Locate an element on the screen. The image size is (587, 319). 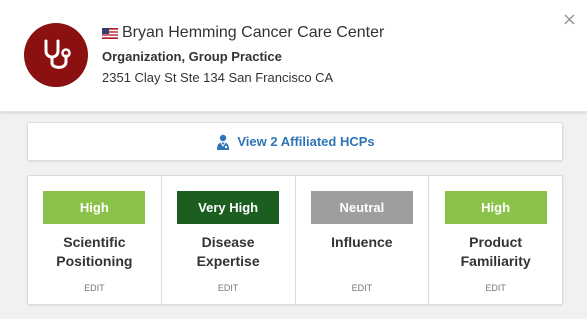
metric-label-line1: Disease is located at coordinates (228, 242).